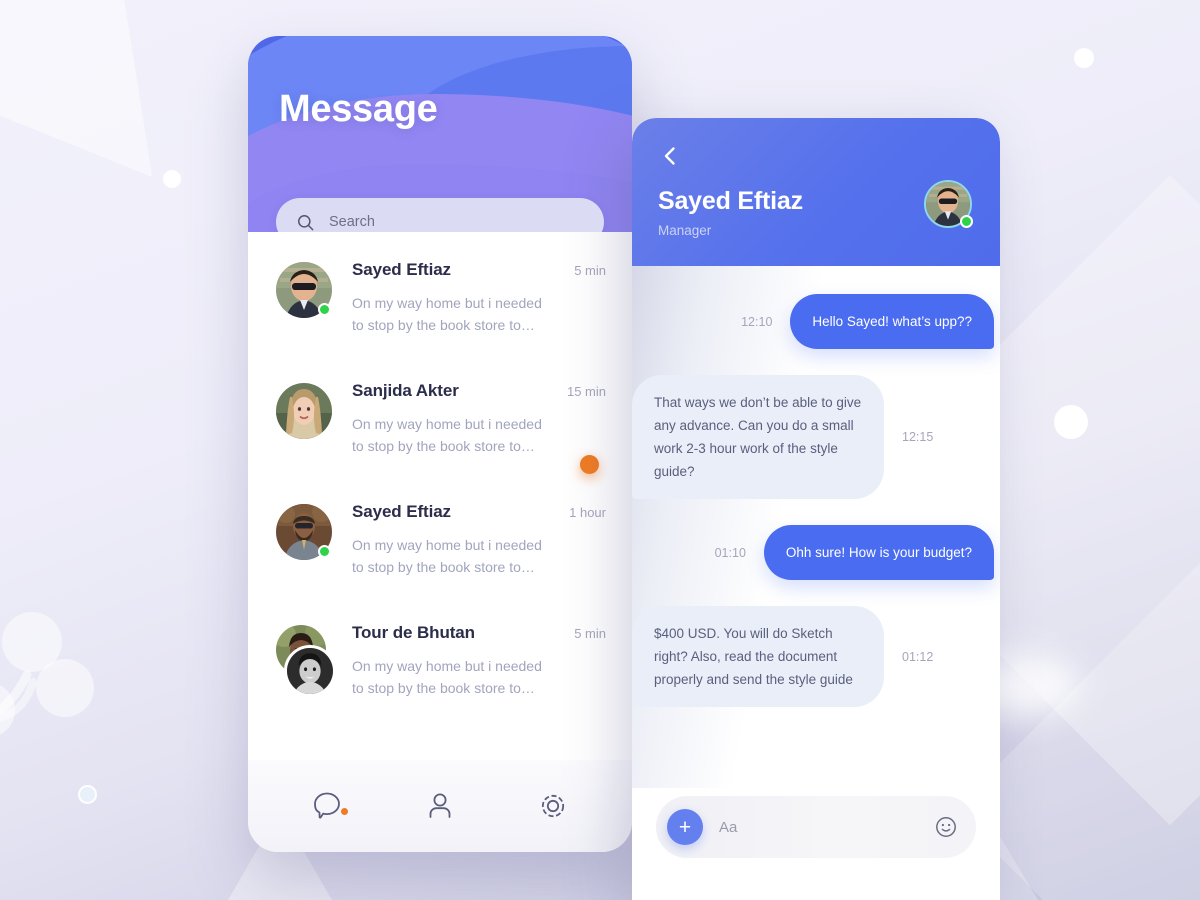  I want to click on search-placeholder-text: Search, so click(352, 222).